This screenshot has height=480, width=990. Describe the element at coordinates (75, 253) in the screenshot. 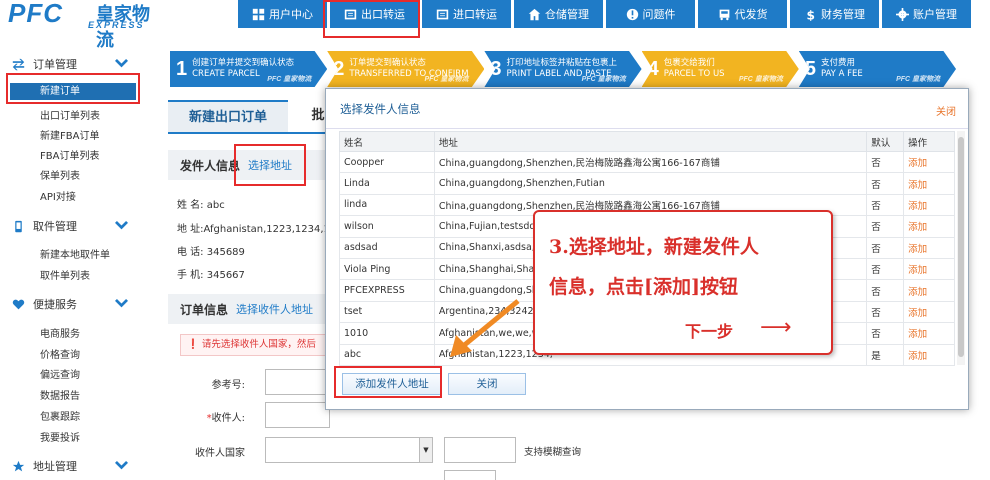

I see `sidebar-item-new-pickup: 新建本地取件单` at that location.